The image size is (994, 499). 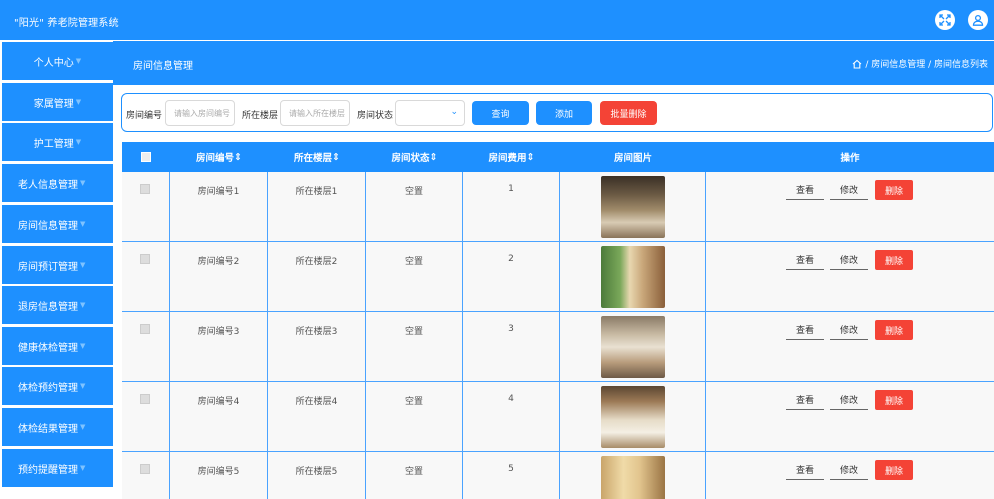 I want to click on room-no-input: 请输入房间编号, so click(x=200, y=113).